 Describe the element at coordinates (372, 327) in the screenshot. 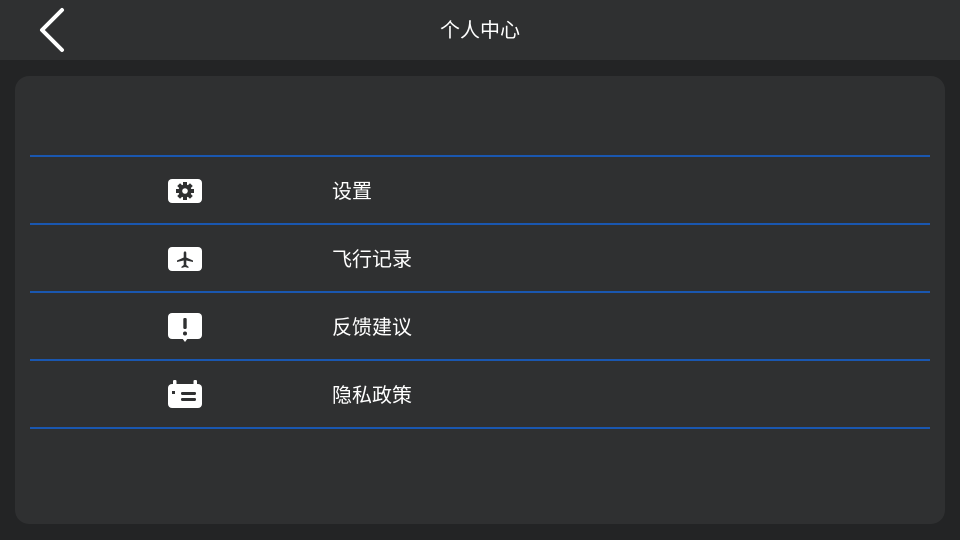

I see `menu-label-feedback: 反馈建议` at that location.